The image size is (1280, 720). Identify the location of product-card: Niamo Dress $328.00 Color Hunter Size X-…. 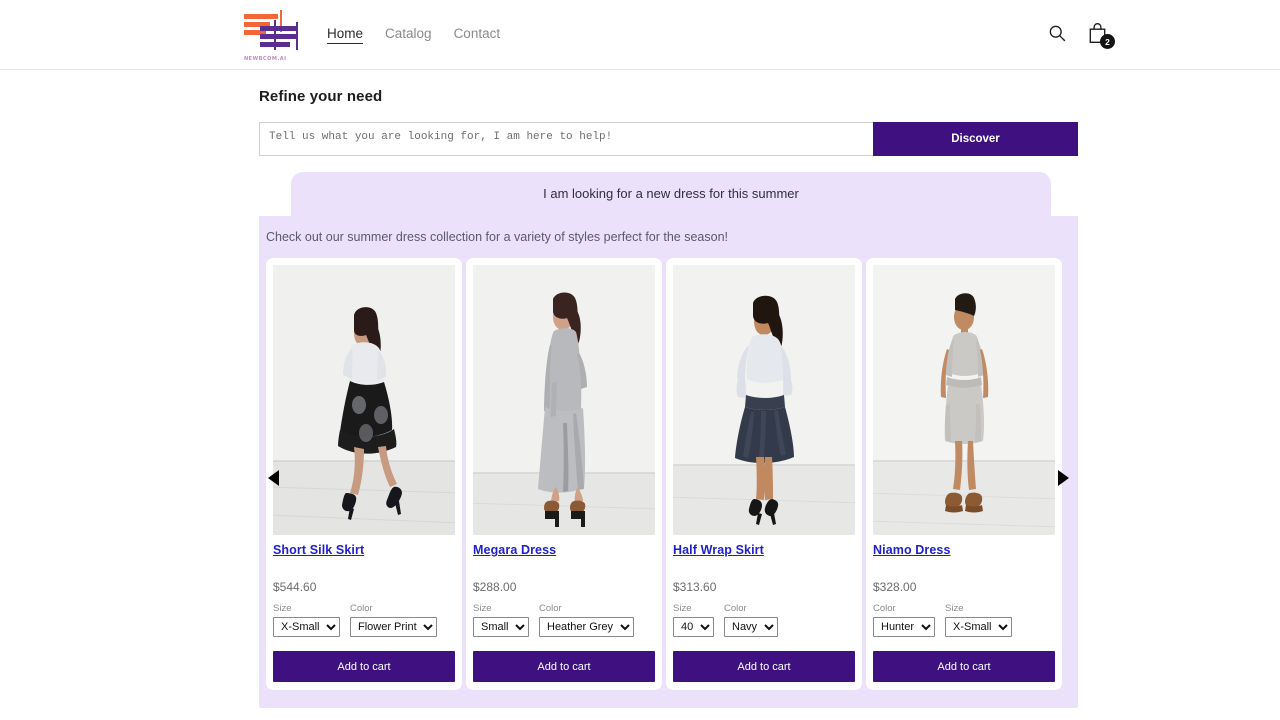
(964, 474).